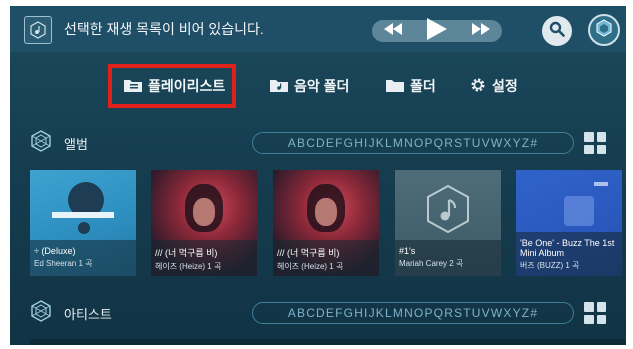  Describe the element at coordinates (423, 86) in the screenshot. I see `tab-label: 폴더` at that location.